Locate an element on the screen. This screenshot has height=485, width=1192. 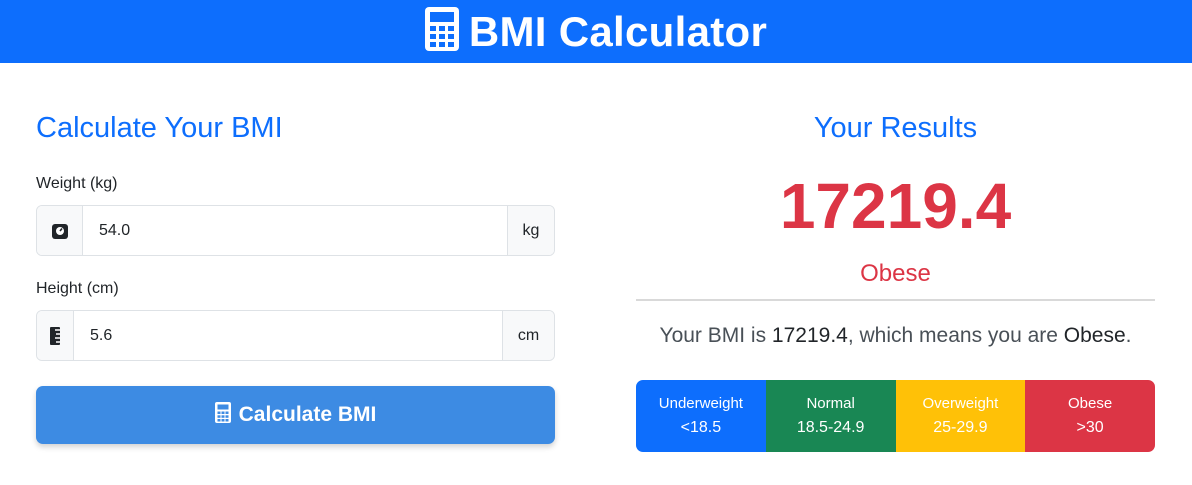
scale-label: Overweight is located at coordinates (960, 403).